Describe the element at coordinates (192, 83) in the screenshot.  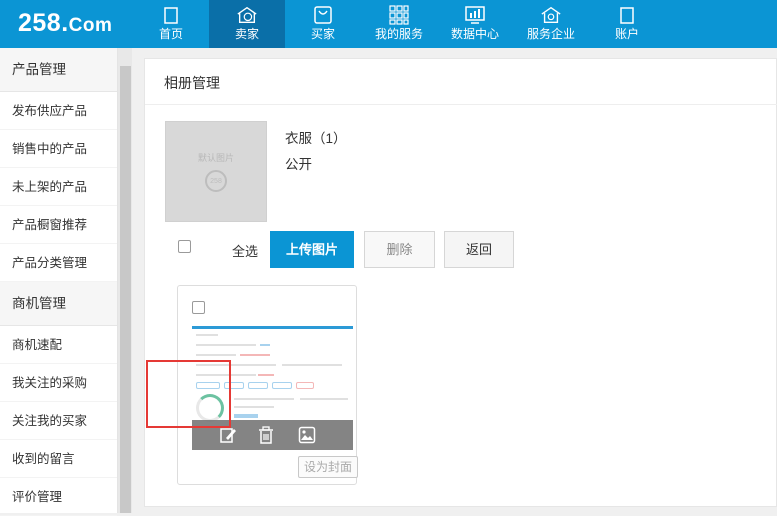
I see `page-title: 相册管理` at that location.